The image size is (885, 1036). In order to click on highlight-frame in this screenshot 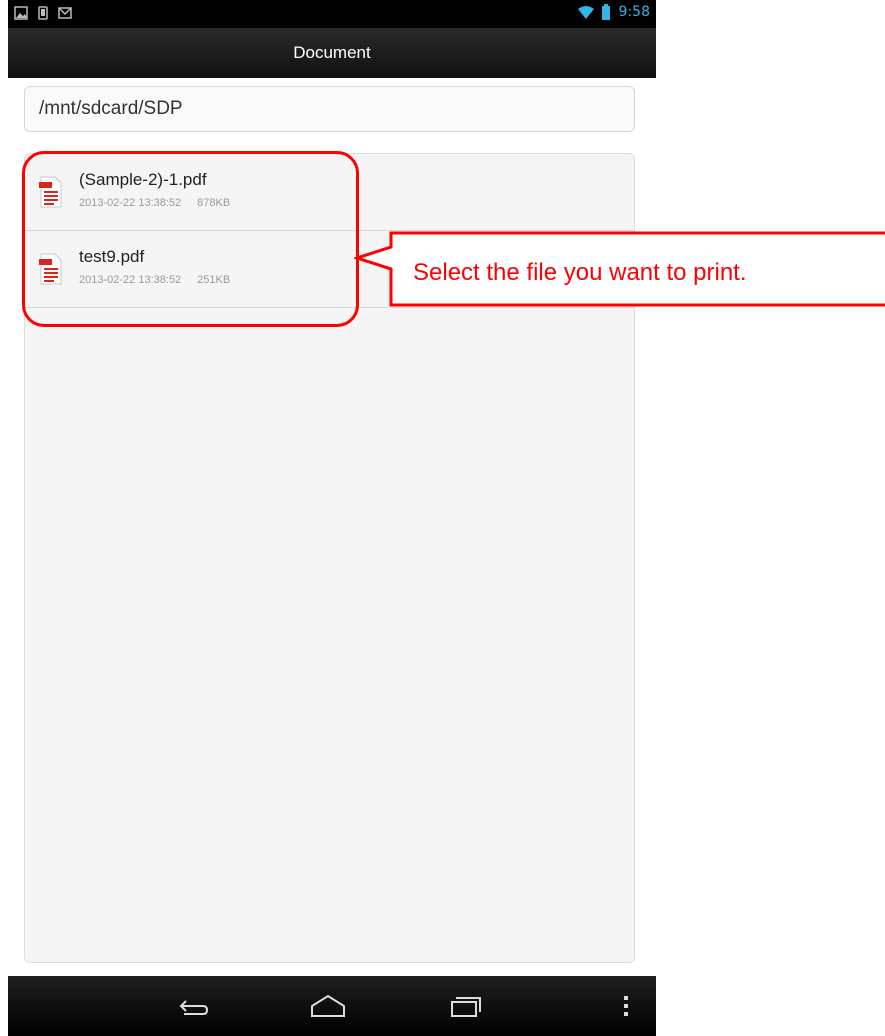, I will do `click(190, 239)`.